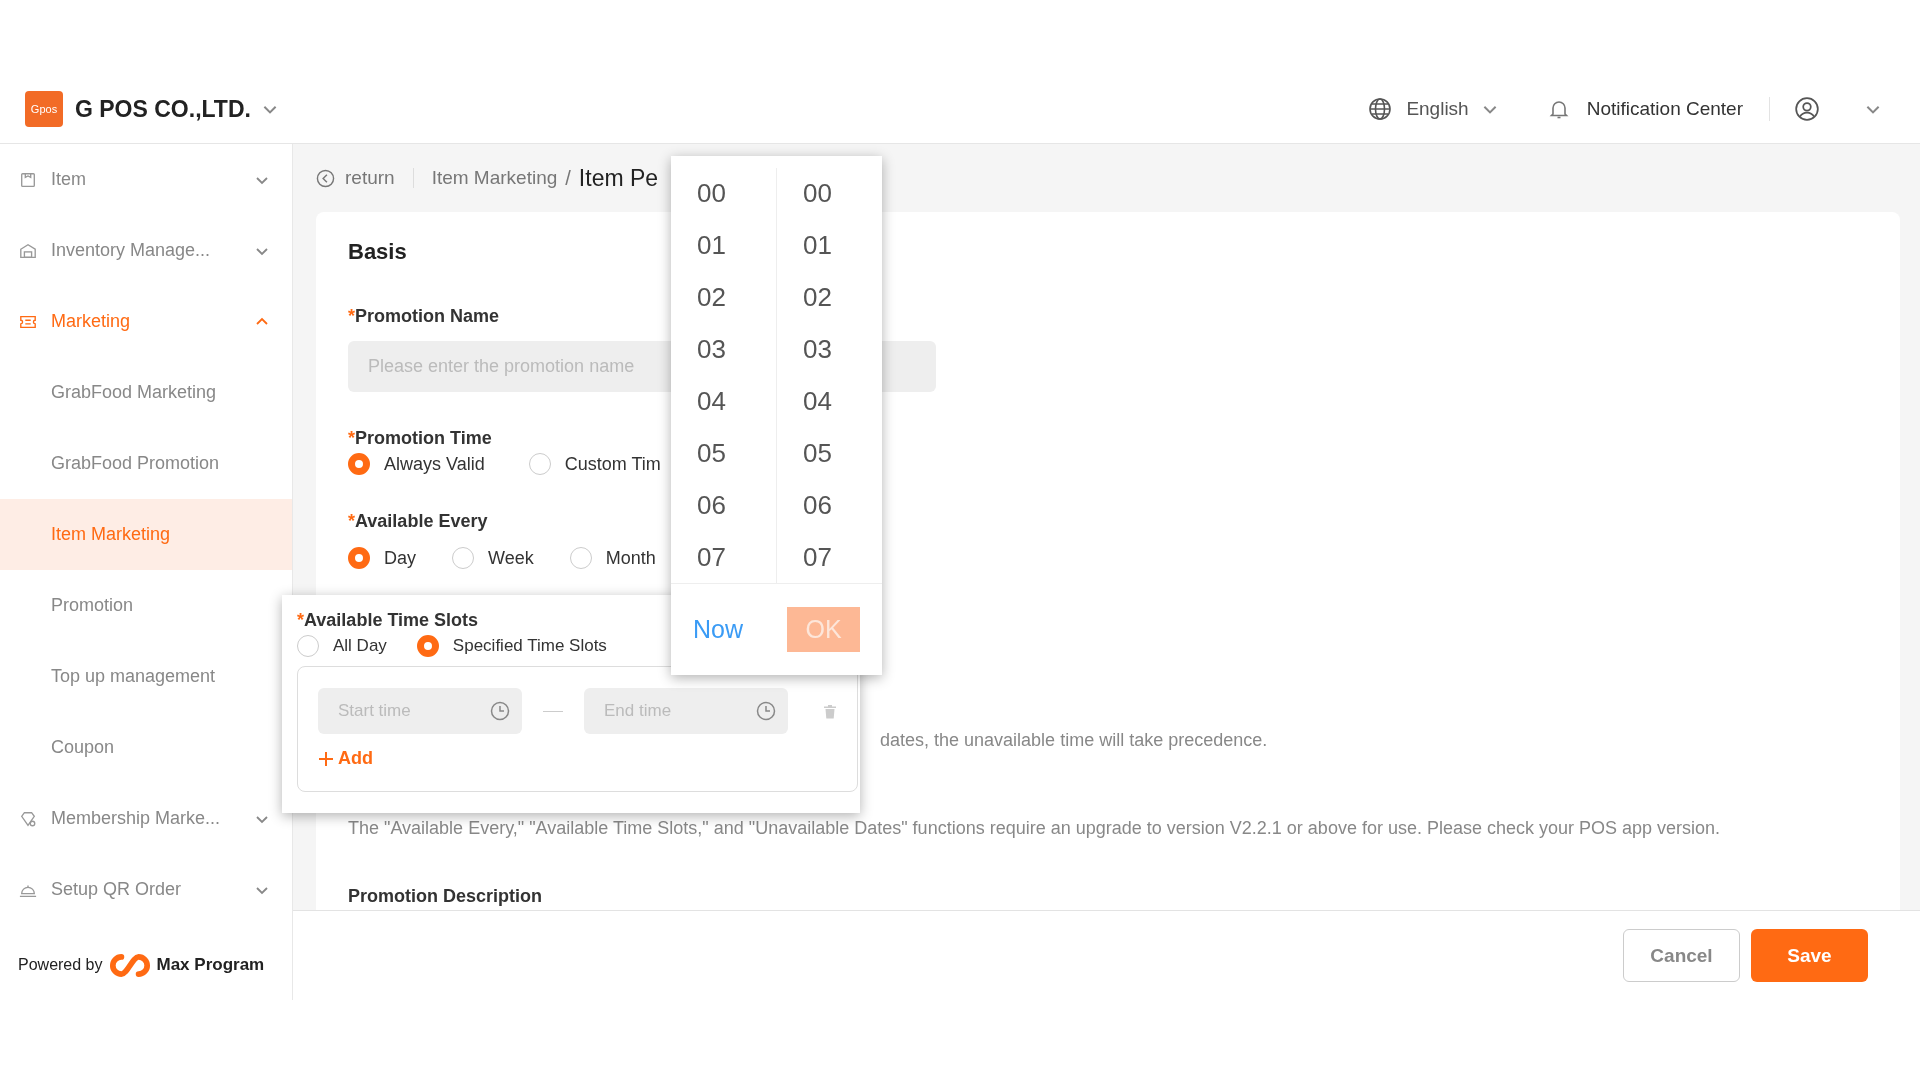 The width and height of the screenshot is (1920, 1080). I want to click on user-avatar-icon, so click(1807, 109).